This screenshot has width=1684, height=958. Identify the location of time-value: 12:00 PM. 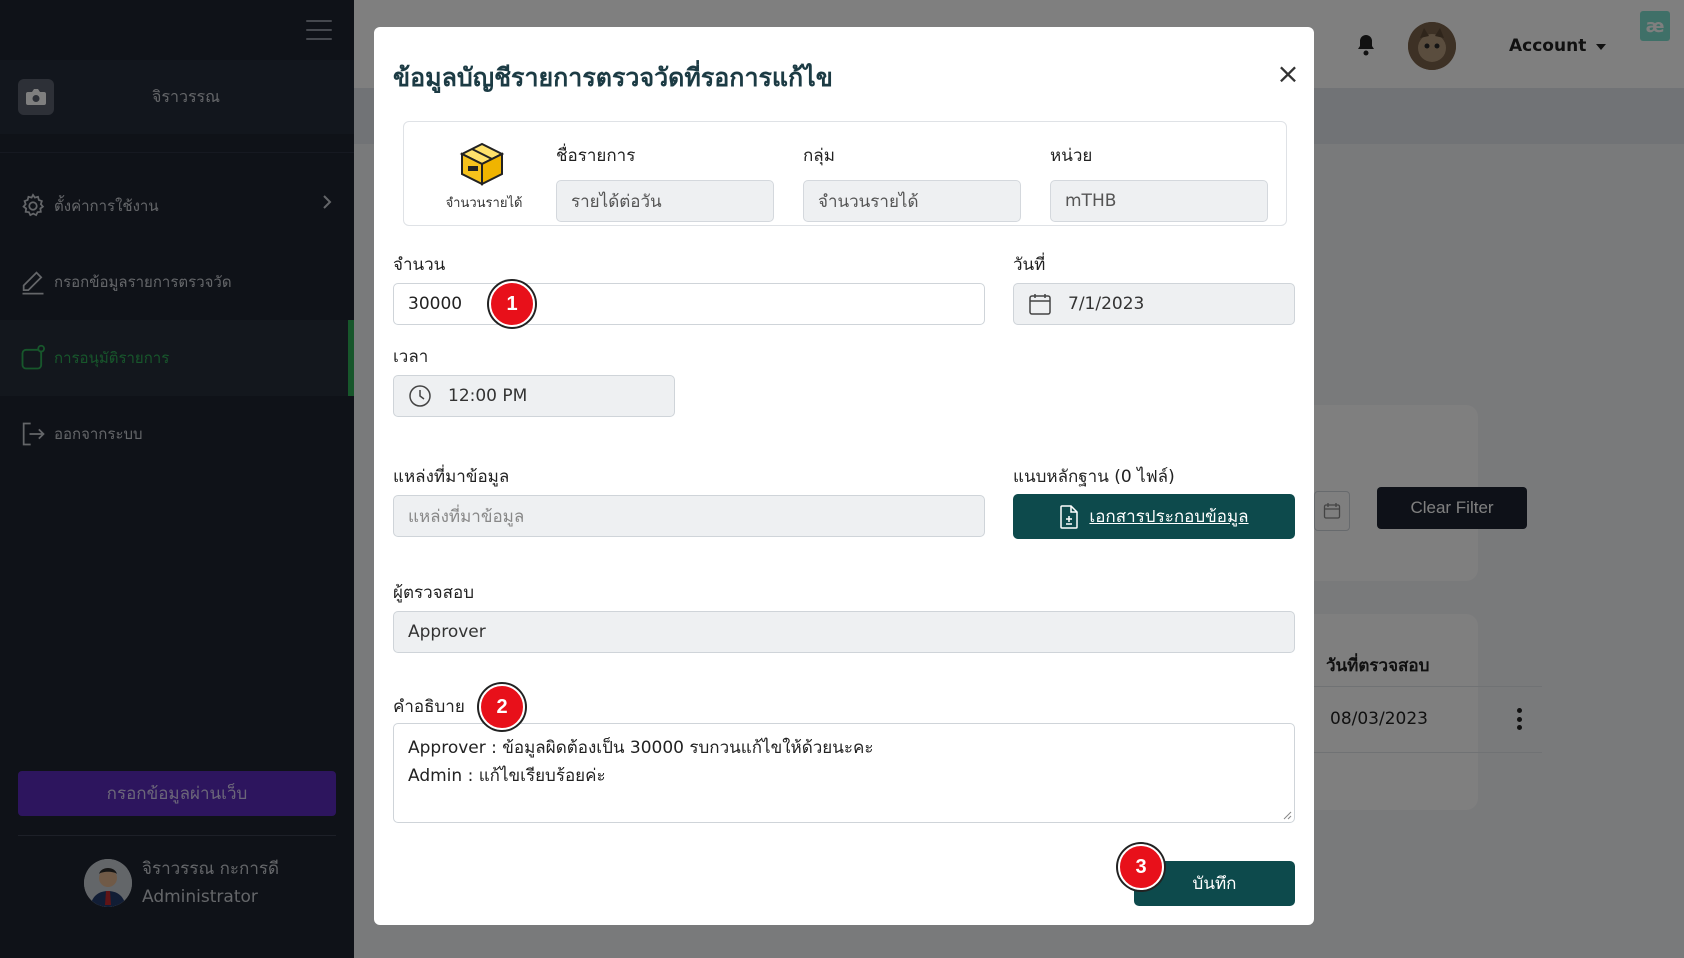
(488, 396).